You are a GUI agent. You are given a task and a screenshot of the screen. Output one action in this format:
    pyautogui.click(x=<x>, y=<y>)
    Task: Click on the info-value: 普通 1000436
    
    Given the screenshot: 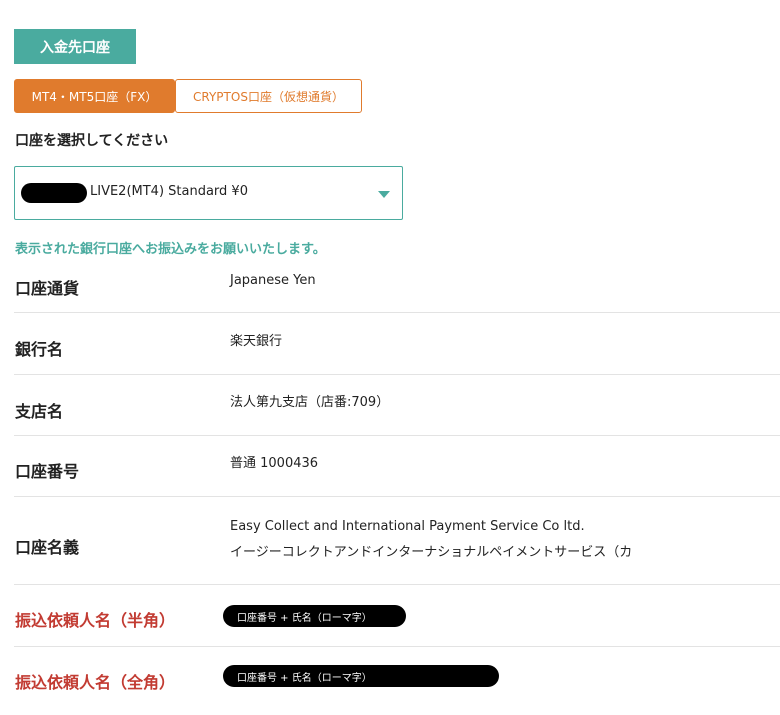 What is the action you would take?
    pyautogui.click(x=274, y=463)
    